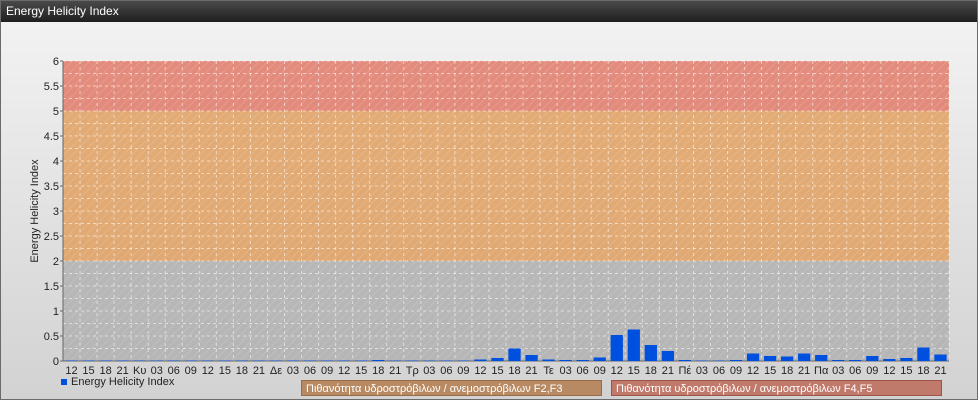 The height and width of the screenshot is (404, 978). Describe the element at coordinates (64, 382) in the screenshot. I see `series-legend-swatch` at that location.